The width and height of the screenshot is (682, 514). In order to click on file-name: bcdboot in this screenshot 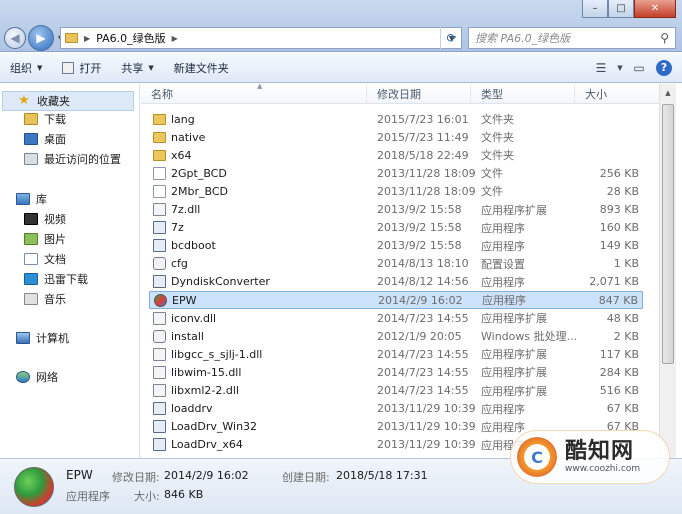, I will do `click(193, 246)`.